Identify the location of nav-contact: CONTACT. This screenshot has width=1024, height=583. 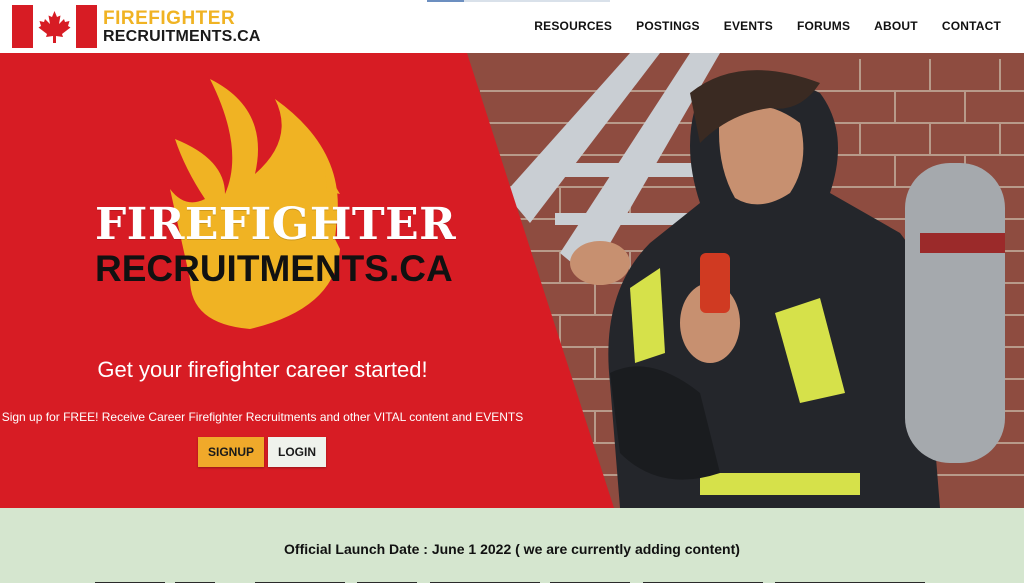
(971, 26).